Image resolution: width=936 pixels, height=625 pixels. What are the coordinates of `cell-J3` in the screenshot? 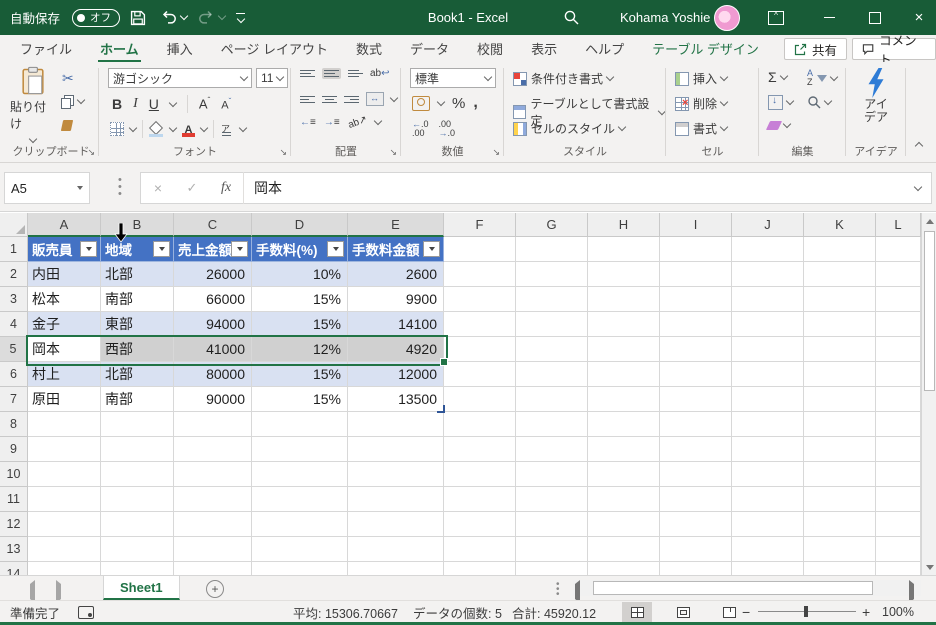 It's located at (768, 299).